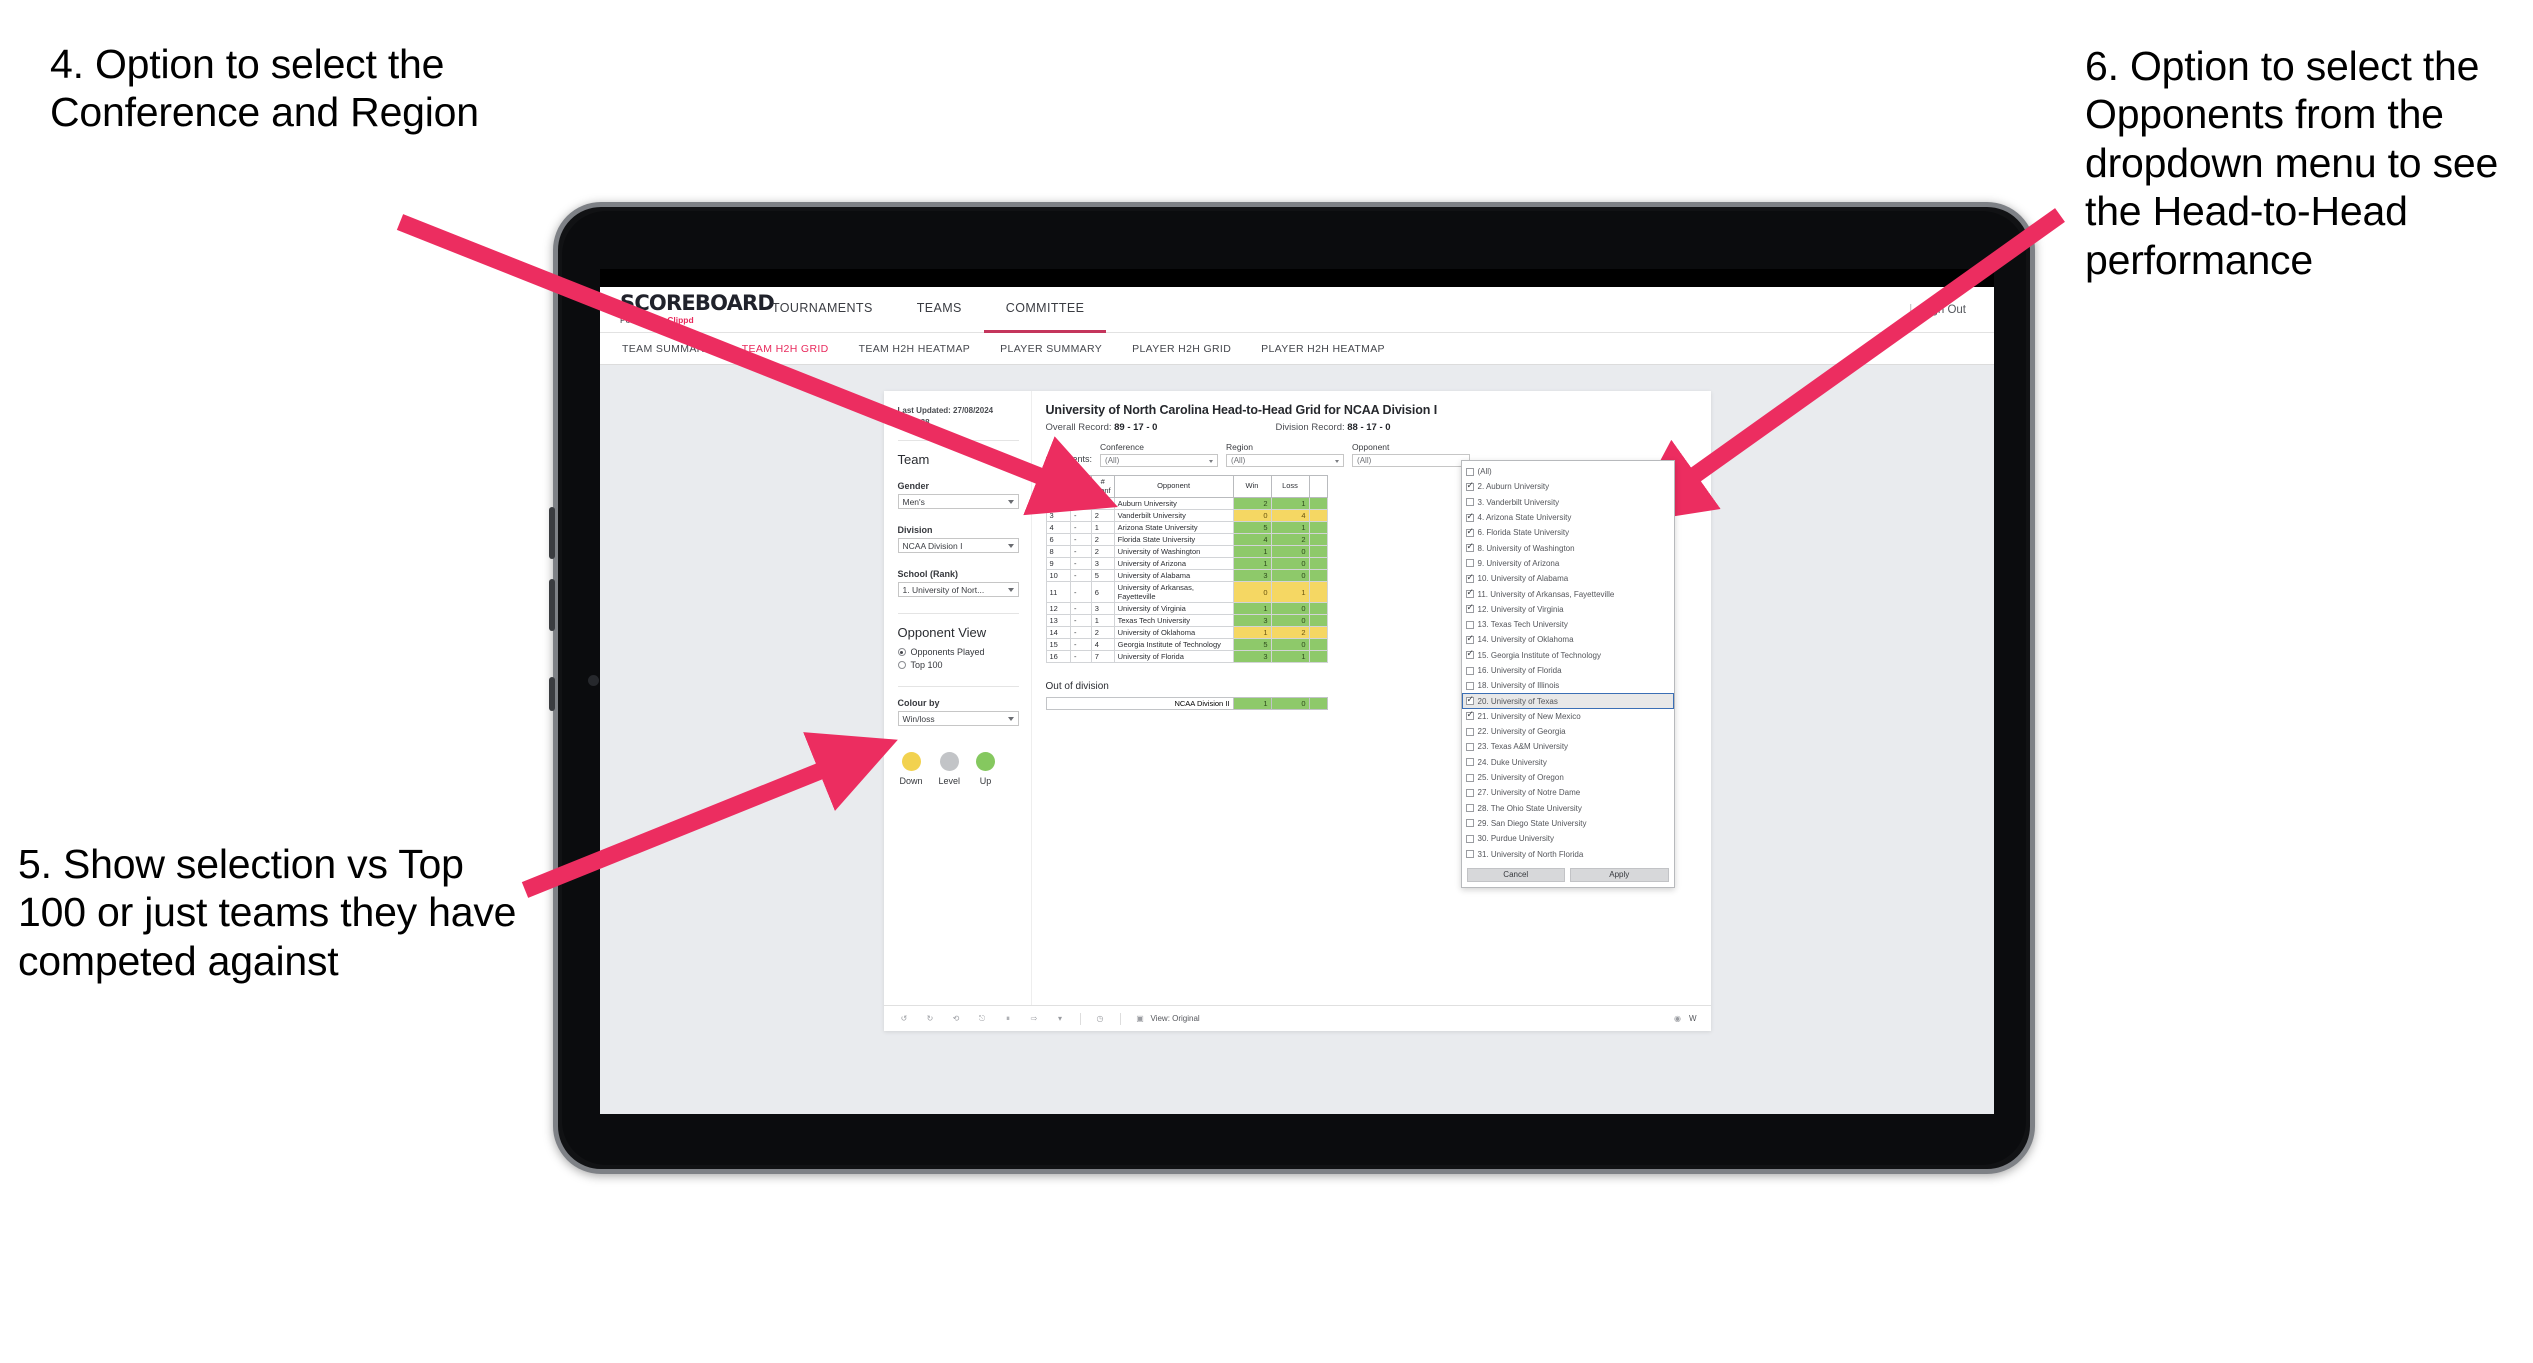 Image resolution: width=2533 pixels, height=1363 pixels. Describe the element at coordinates (1568, 746) in the screenshot. I see `opponent-option: 23. Texas A&M University` at that location.